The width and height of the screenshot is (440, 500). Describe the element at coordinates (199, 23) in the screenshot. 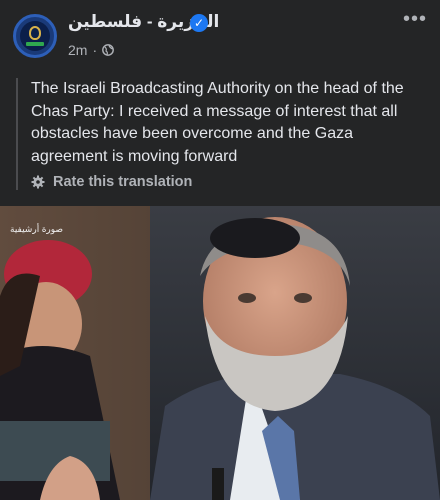

I see `verified-badge-icon: ✓` at that location.